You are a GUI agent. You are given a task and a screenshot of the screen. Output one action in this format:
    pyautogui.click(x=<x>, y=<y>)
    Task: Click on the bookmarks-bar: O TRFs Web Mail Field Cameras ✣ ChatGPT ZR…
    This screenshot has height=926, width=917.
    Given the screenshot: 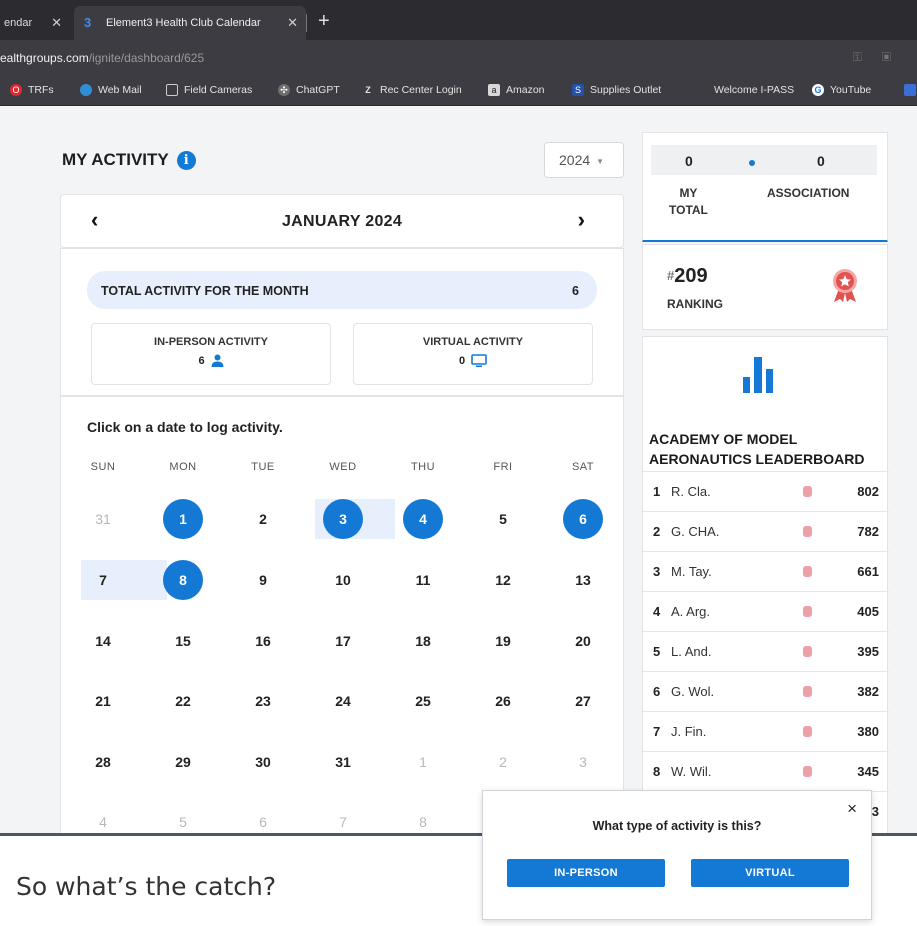 What is the action you would take?
    pyautogui.click(x=458, y=91)
    